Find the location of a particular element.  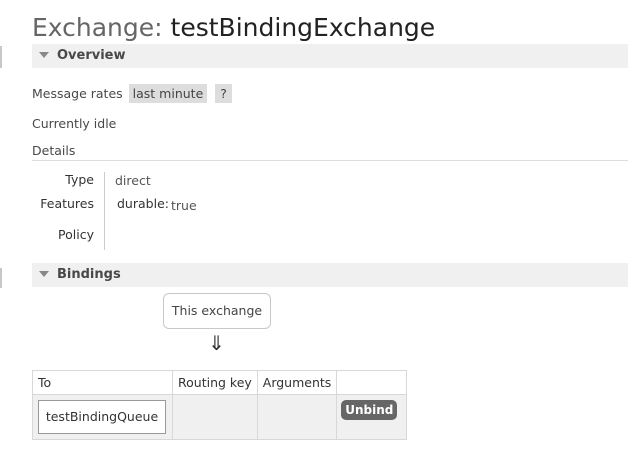

column-header-to: To is located at coordinates (102, 382).